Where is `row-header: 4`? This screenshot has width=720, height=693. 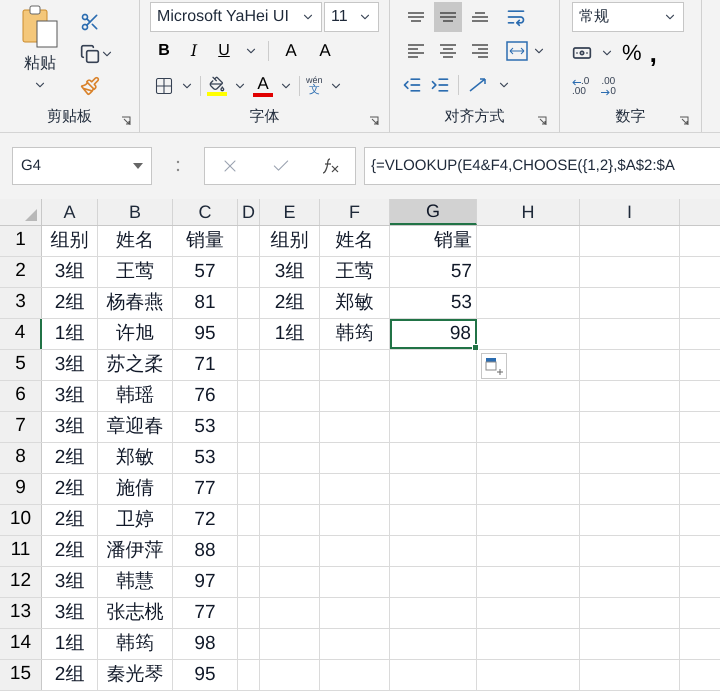 row-header: 4 is located at coordinates (21, 334).